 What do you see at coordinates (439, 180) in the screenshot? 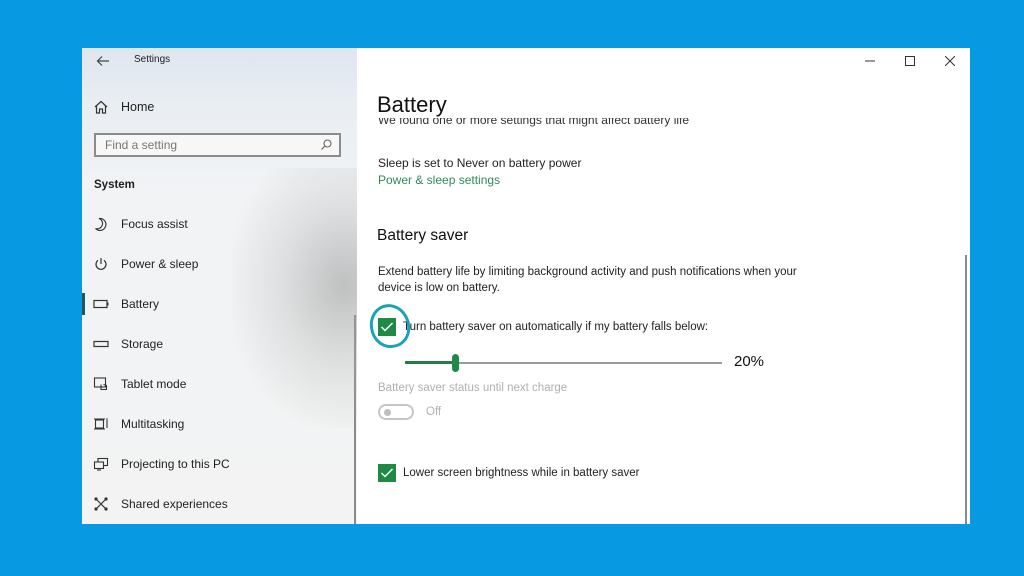
I see `power-sleep-settings-link: Power & sleep settings` at bounding box center [439, 180].